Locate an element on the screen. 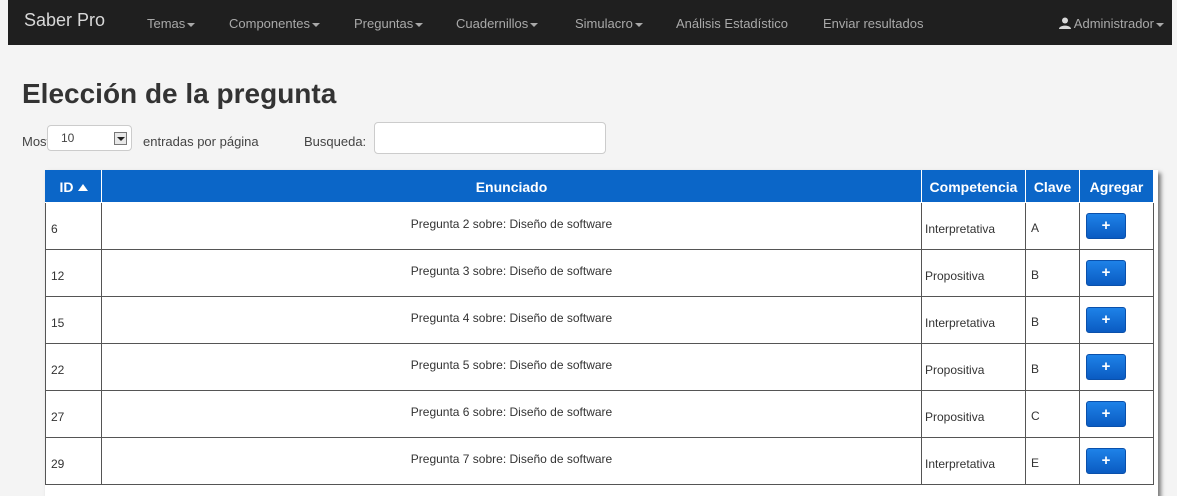 This screenshot has height=496, width=1177. nav-temas: Temas is located at coordinates (171, 23).